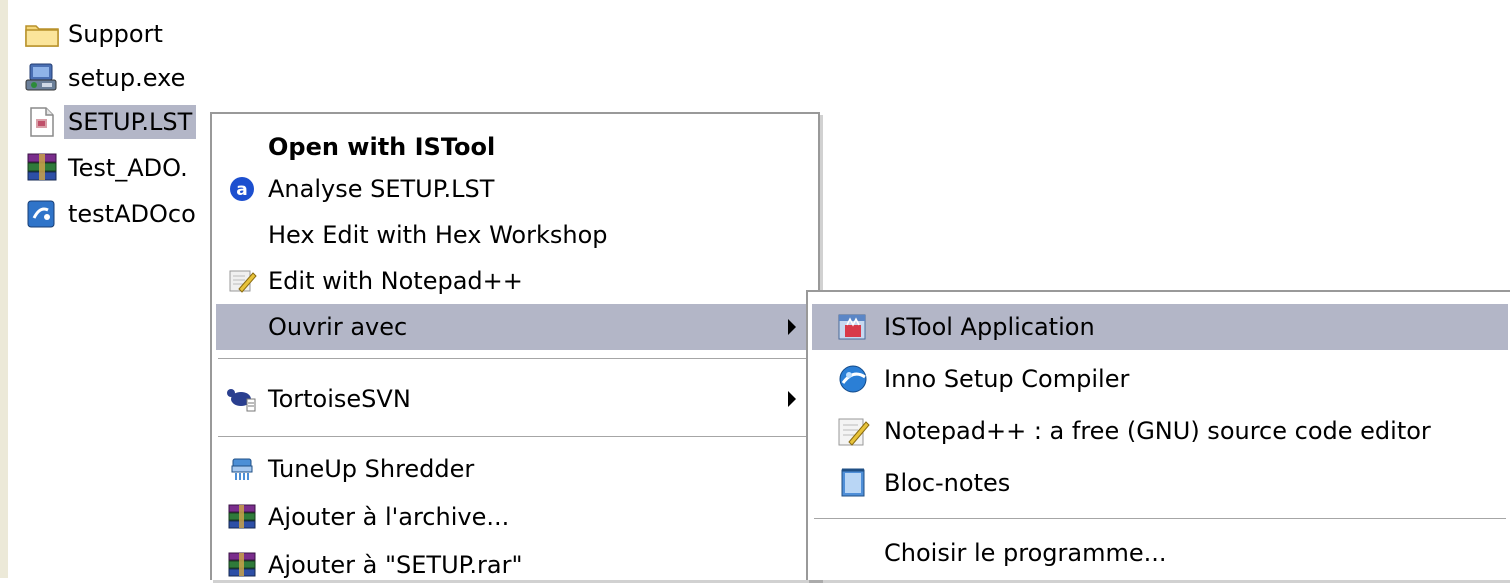 The width and height of the screenshot is (1510, 588). Describe the element at coordinates (853, 483) in the screenshot. I see `notepad-icon` at that location.